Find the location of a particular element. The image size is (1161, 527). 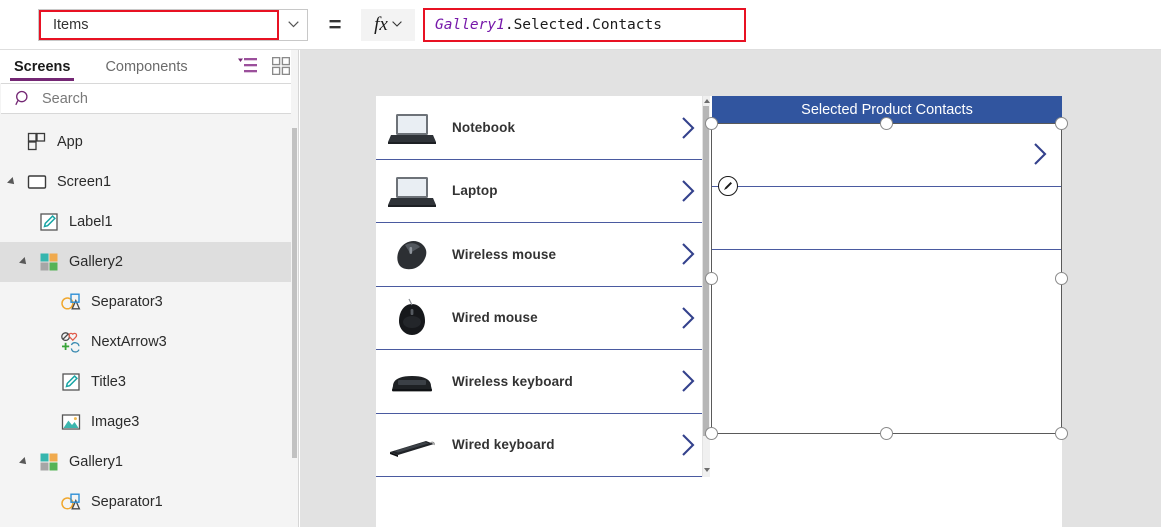

wireless-mouse-photo is located at coordinates (412, 254).